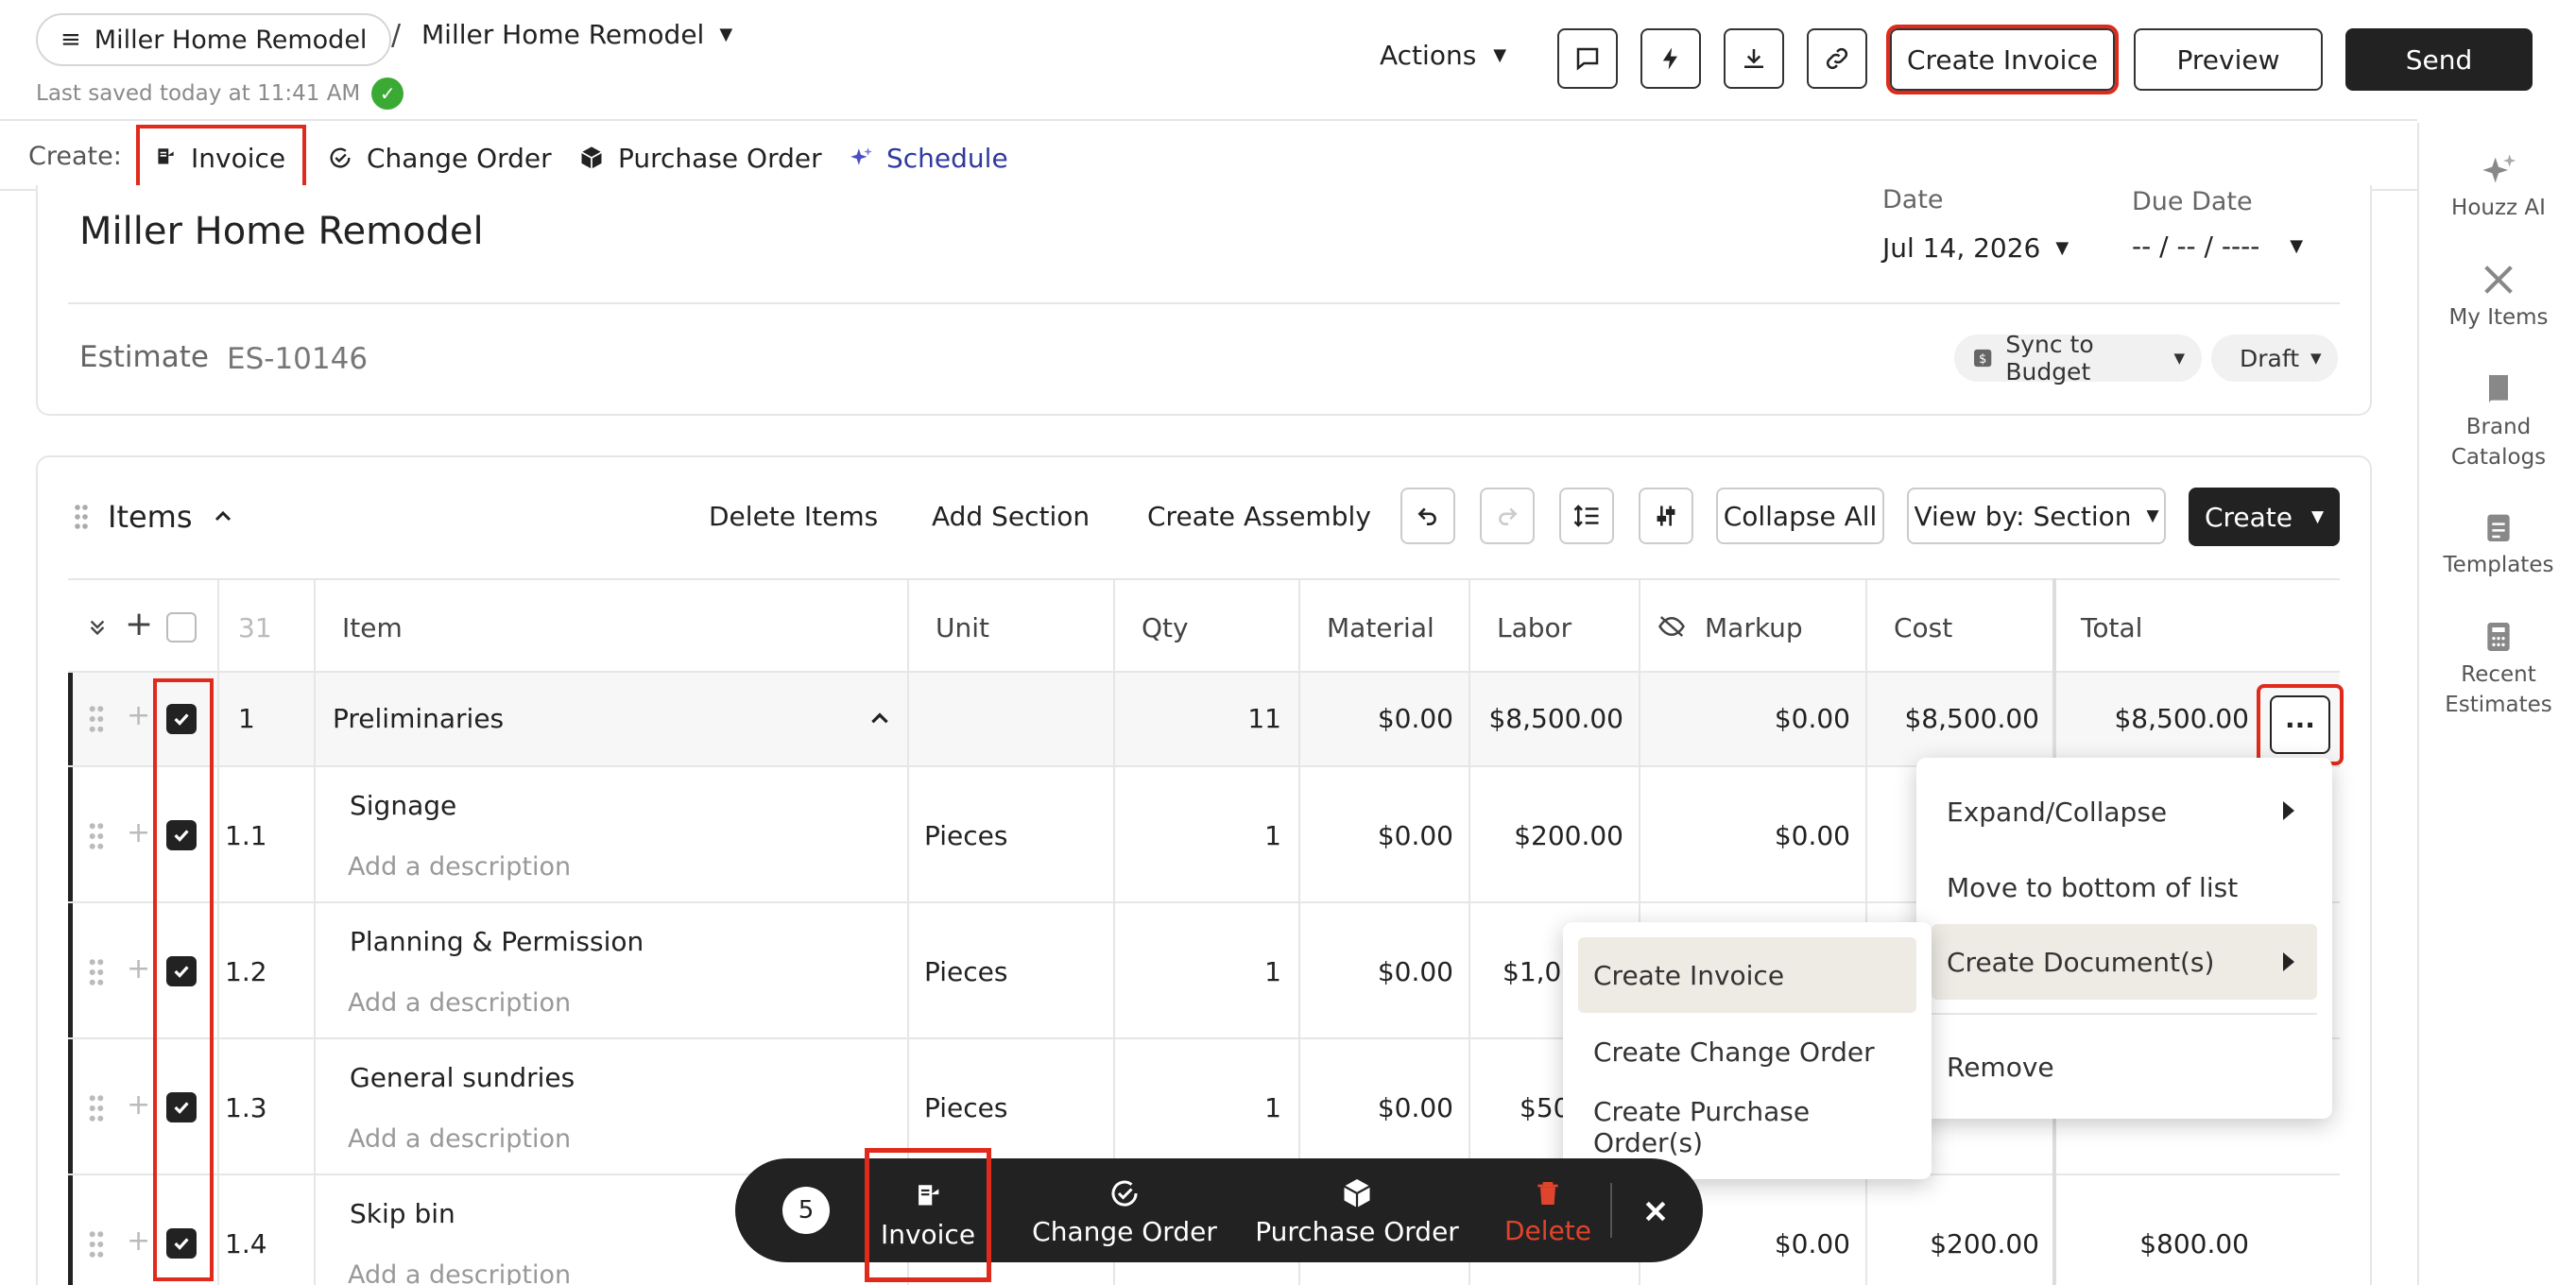  What do you see at coordinates (1124, 1211) in the screenshot?
I see `bulk-change-order-button: Change Order` at bounding box center [1124, 1211].